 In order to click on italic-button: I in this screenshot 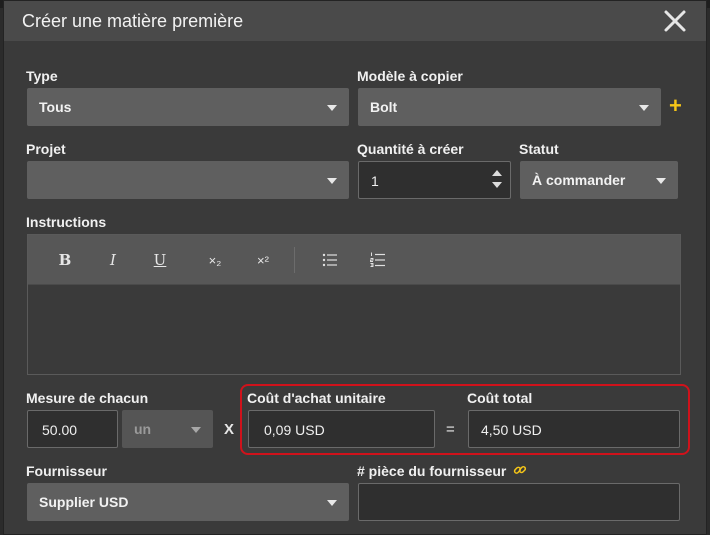, I will do `click(113, 261)`.